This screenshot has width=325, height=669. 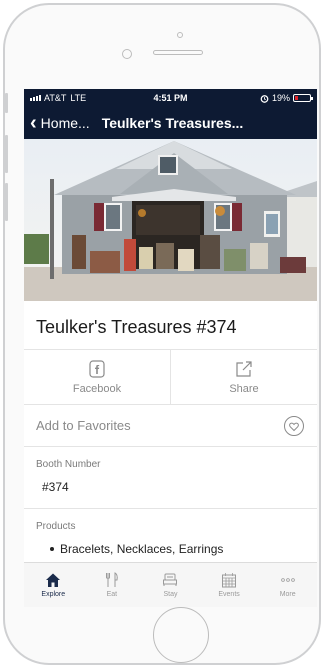 What do you see at coordinates (287, 580) in the screenshot?
I see `more-dots-icon` at bounding box center [287, 580].